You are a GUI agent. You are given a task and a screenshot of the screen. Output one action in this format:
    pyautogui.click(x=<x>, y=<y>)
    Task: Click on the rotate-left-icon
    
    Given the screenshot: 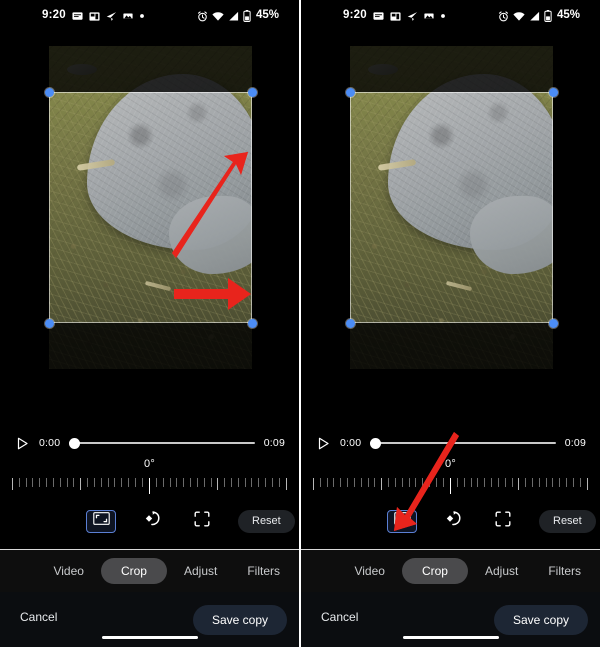 What is the action you would take?
    pyautogui.click(x=453, y=521)
    